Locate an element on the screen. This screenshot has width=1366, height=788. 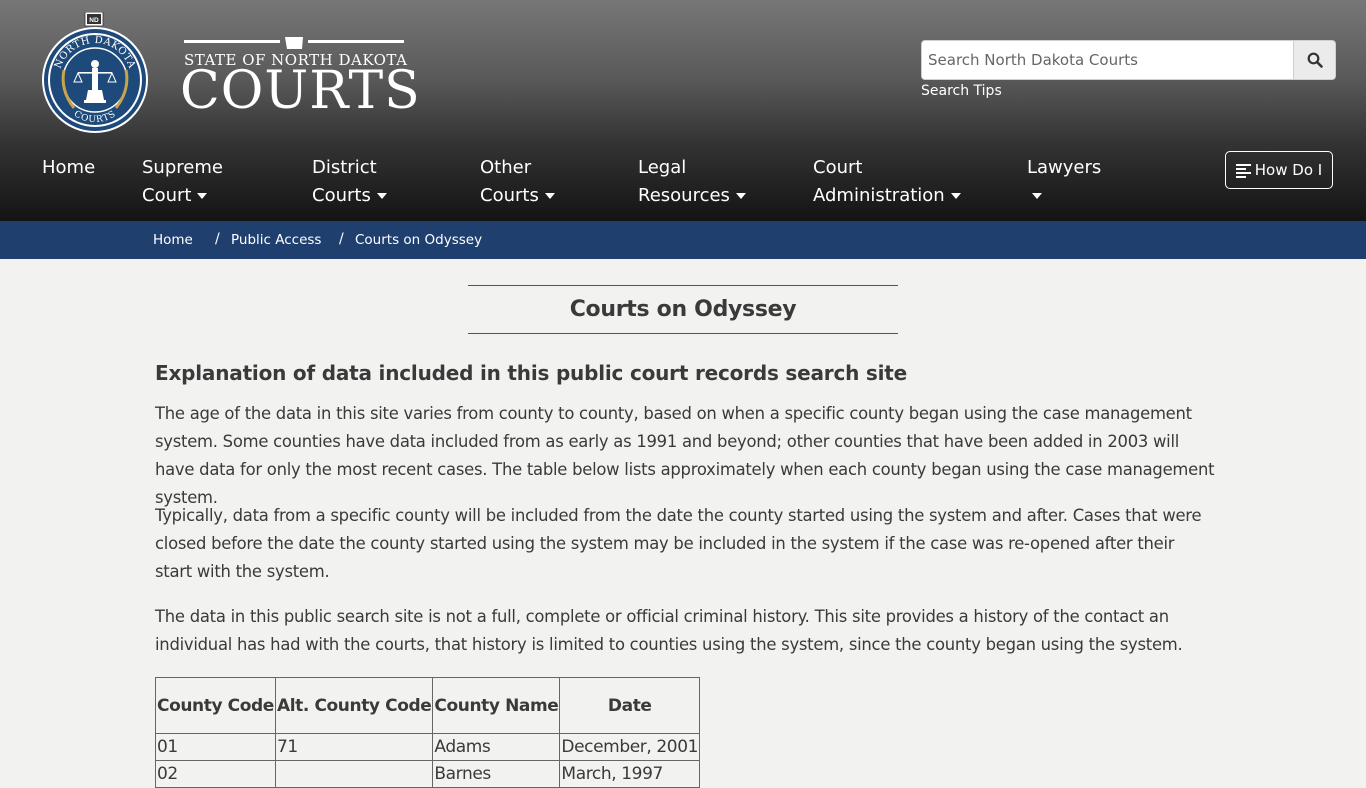
nav-legal-resources: Legal Resources is located at coordinates (692, 182).